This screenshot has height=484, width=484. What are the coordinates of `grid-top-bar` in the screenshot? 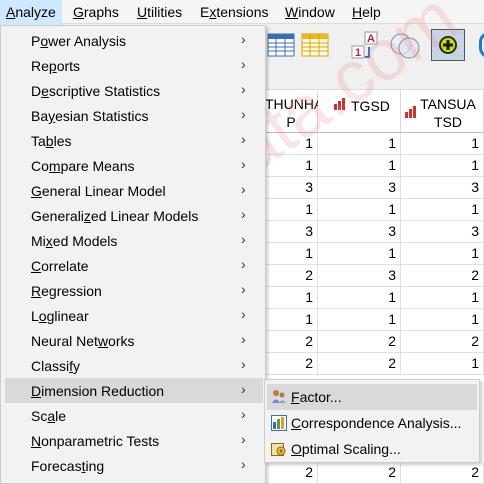 It's located at (374, 79).